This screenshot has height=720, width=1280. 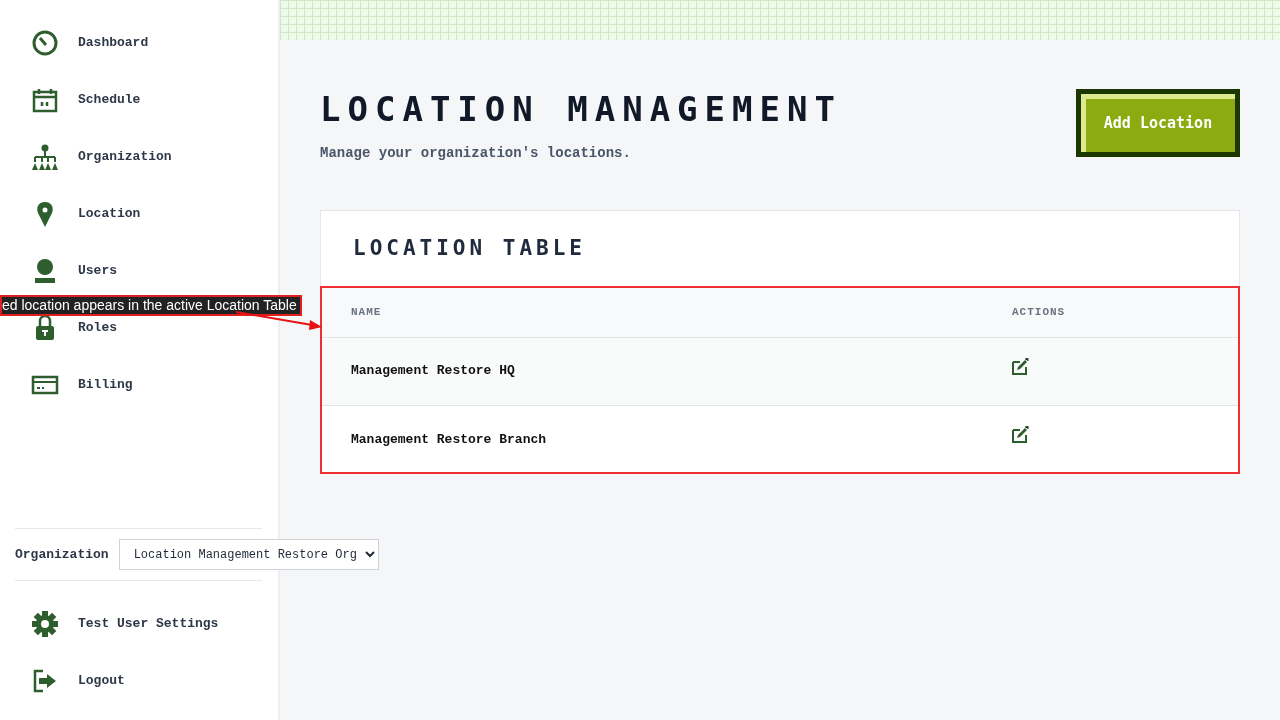 I want to click on settings-icon, so click(x=45, y=623).